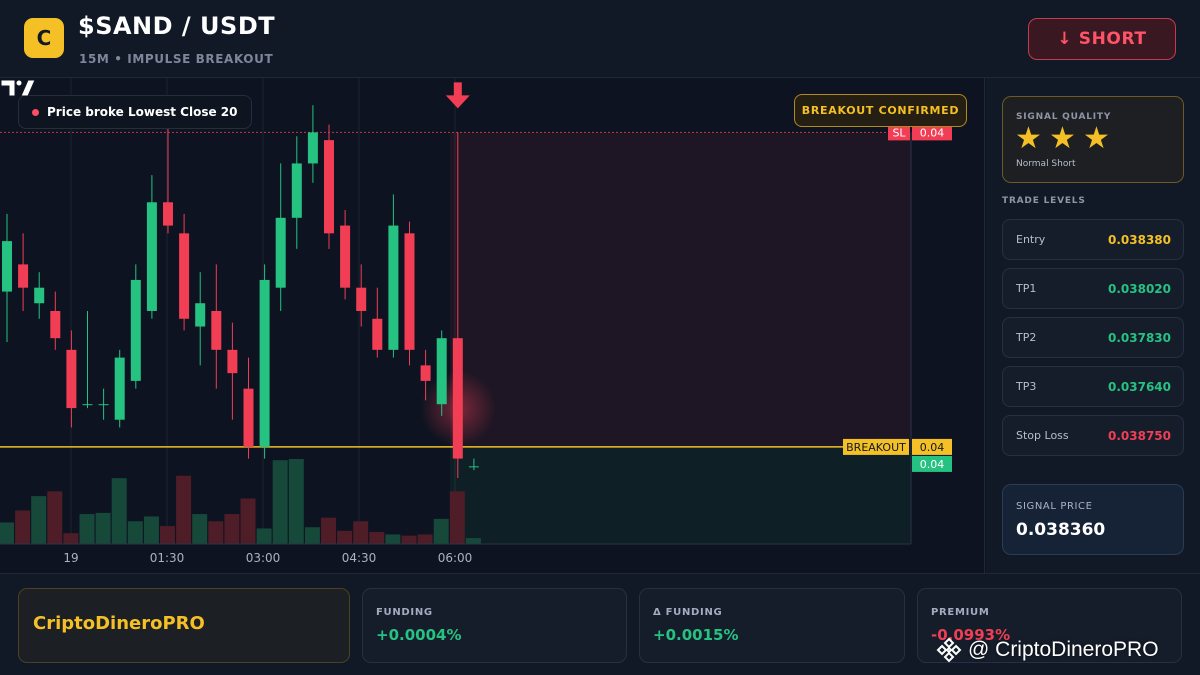  Describe the element at coordinates (1026, 386) in the screenshot. I see `level-label: TP3` at that location.